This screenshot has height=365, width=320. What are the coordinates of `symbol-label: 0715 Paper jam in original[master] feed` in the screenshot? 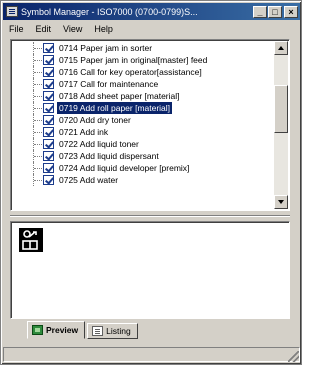 It's located at (133, 60).